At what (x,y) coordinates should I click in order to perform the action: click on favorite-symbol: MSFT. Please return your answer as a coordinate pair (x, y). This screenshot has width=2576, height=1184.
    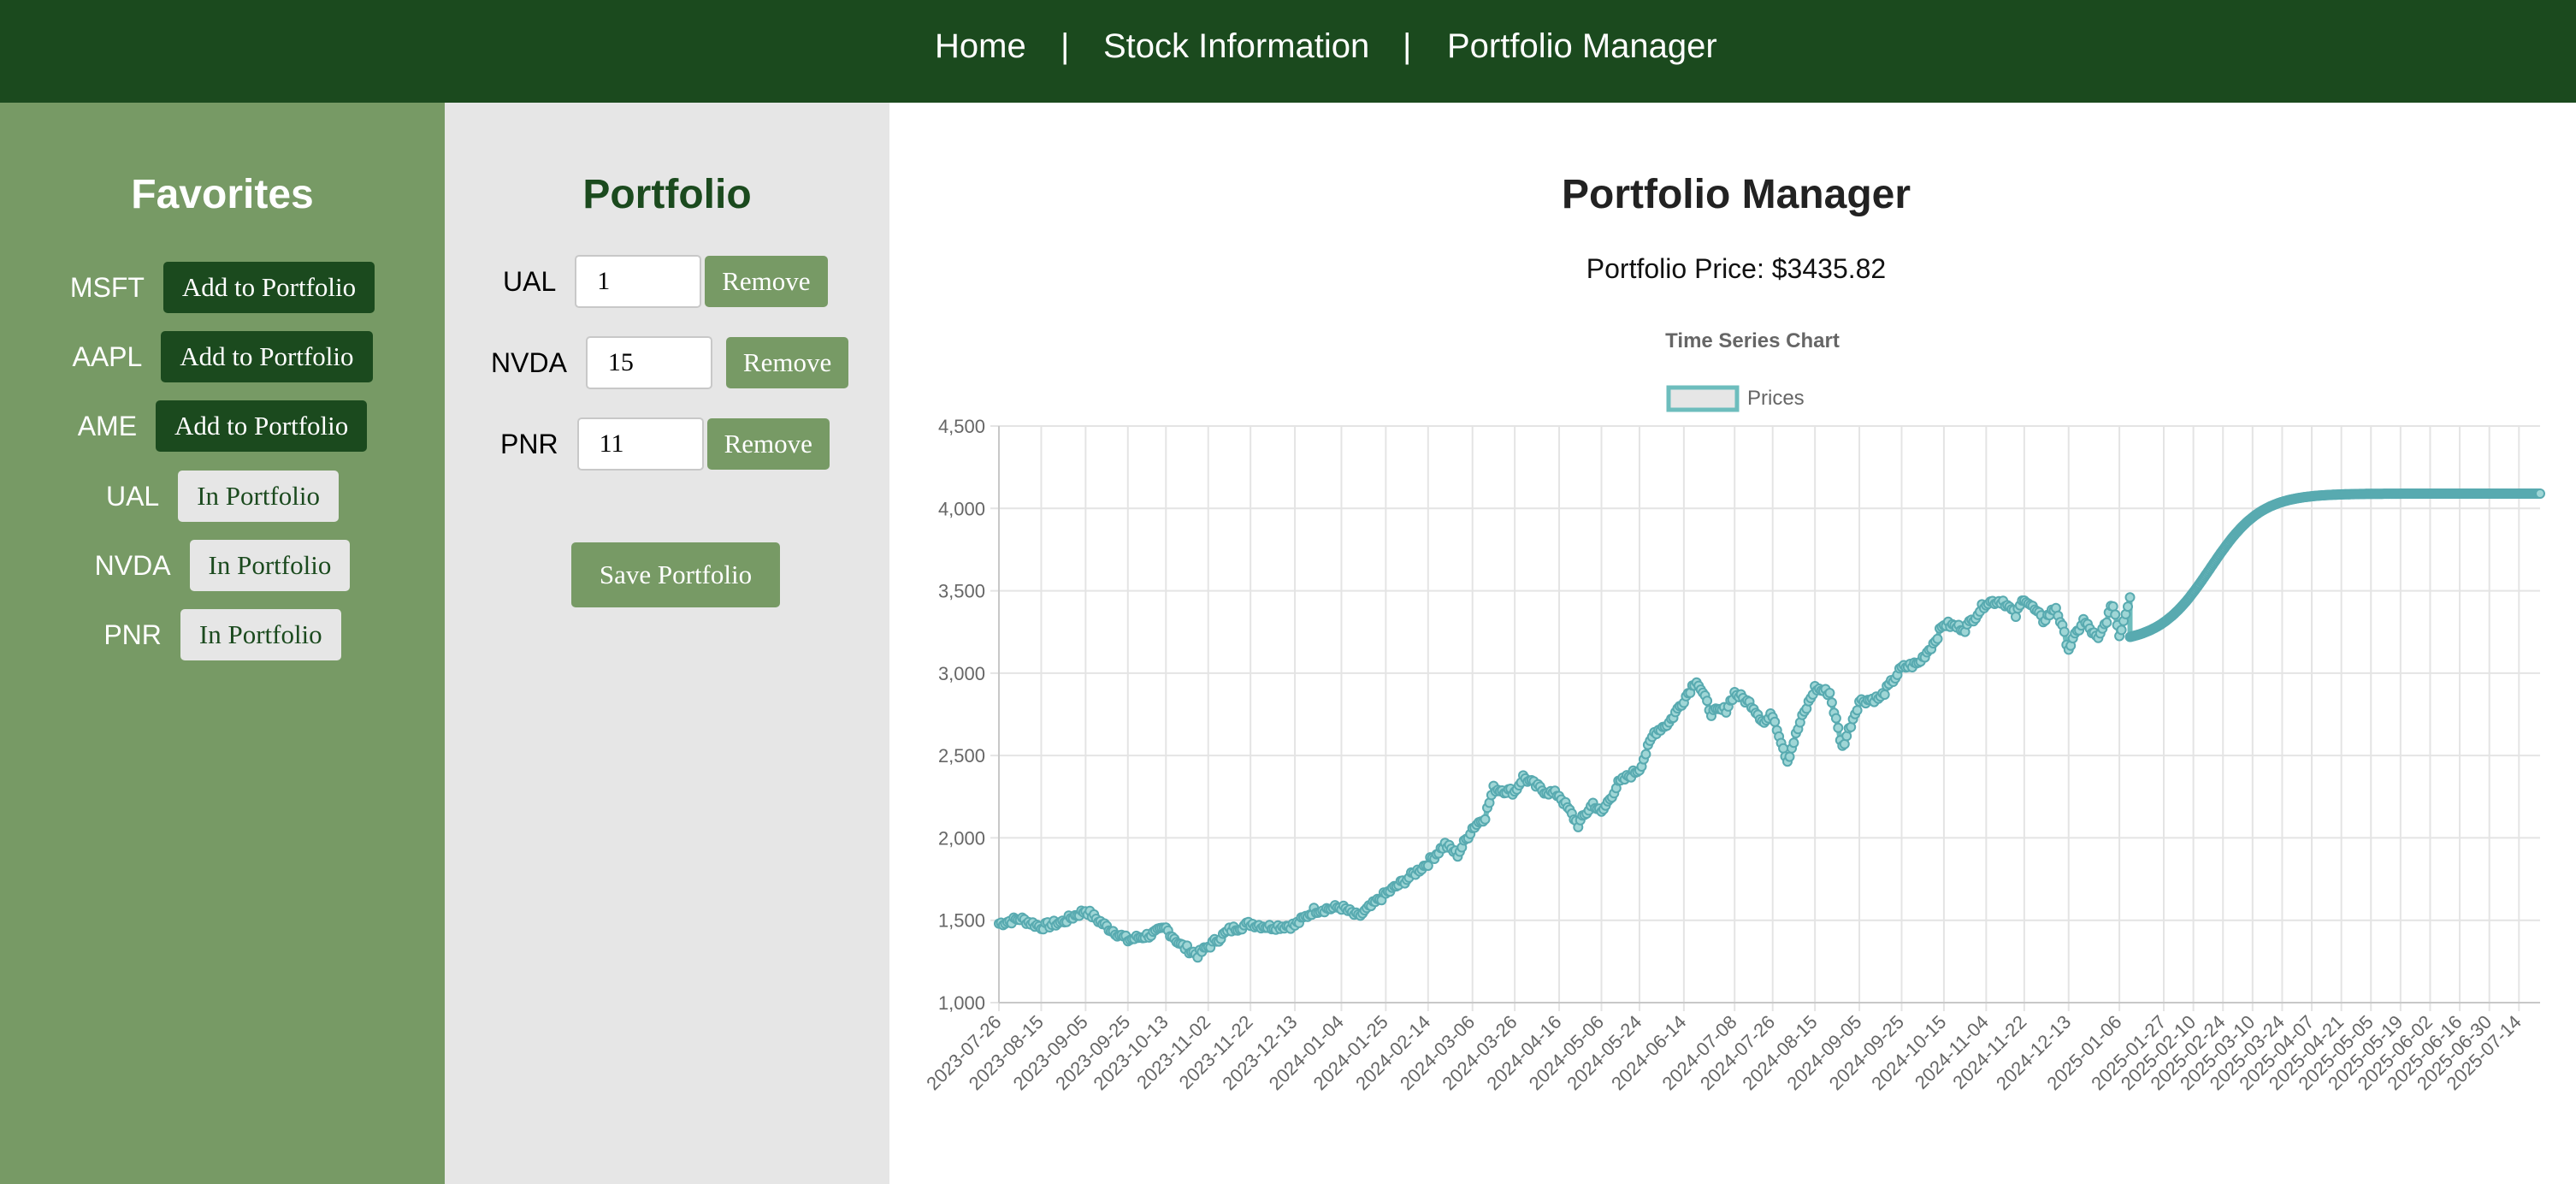
    Looking at the image, I should click on (107, 287).